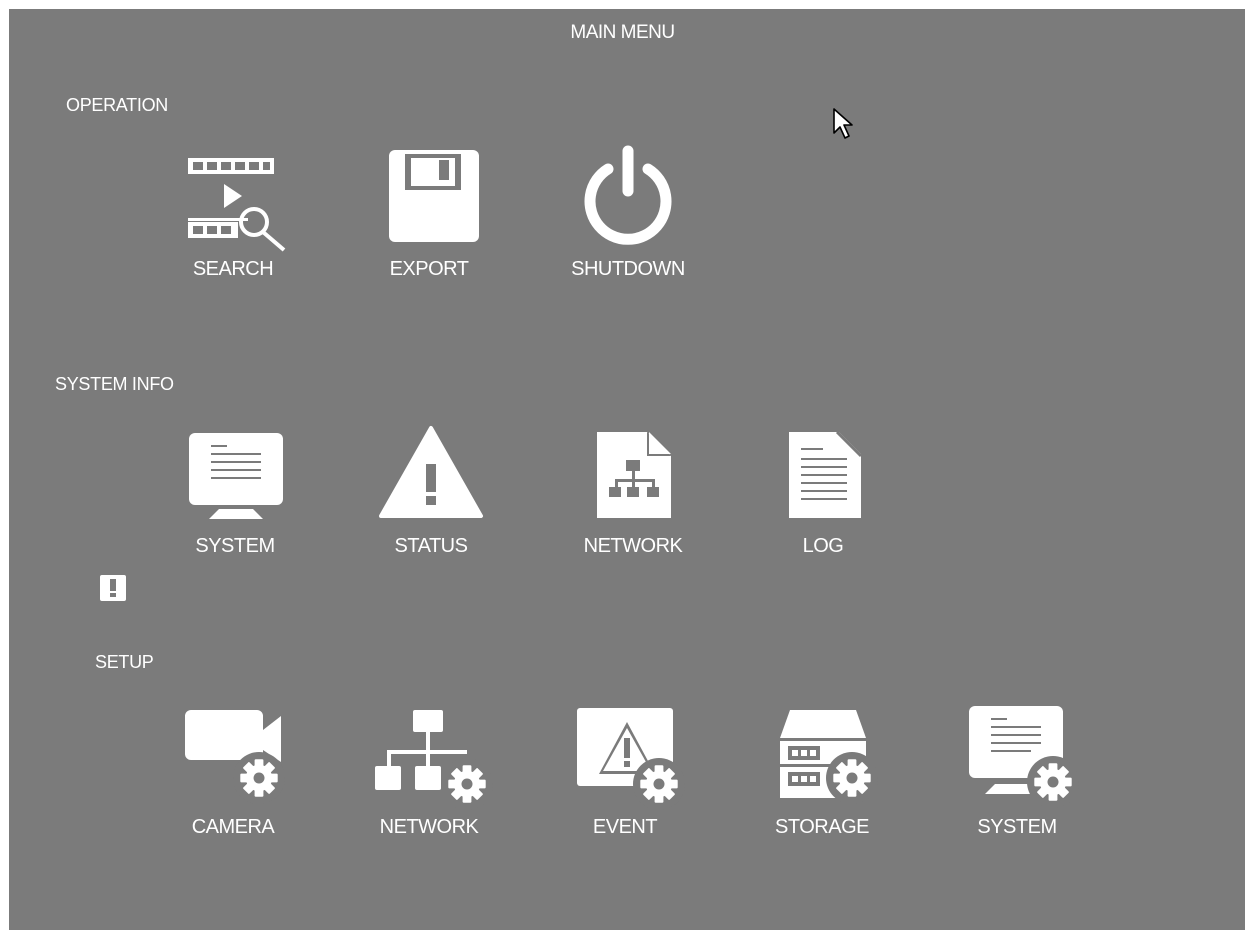 This screenshot has height=930, width=1245. I want to click on info-network-label: NETWORK, so click(633, 546).